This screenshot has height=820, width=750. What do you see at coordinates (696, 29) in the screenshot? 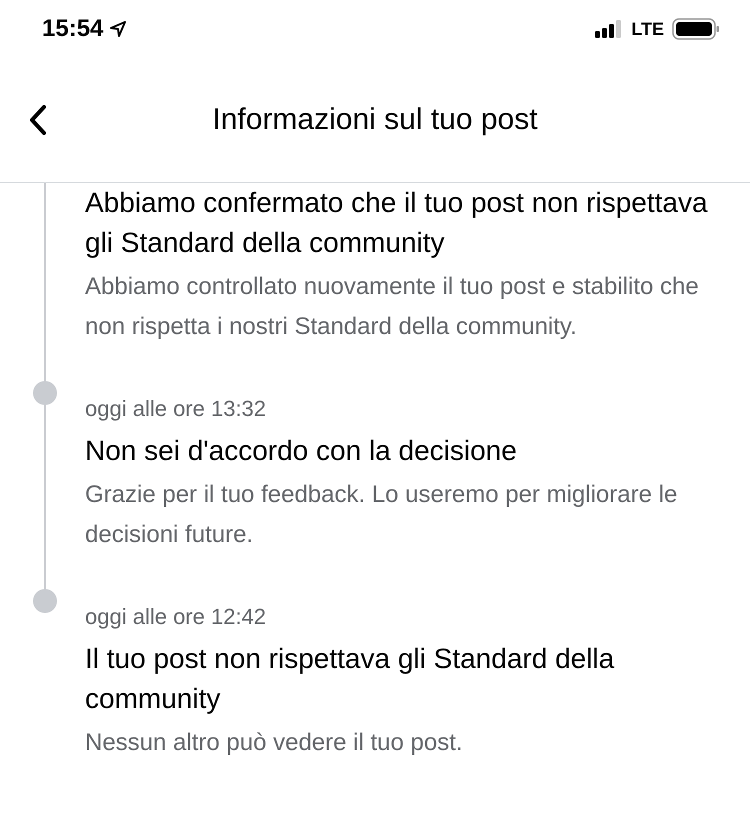
I see `battery-icon` at bounding box center [696, 29].